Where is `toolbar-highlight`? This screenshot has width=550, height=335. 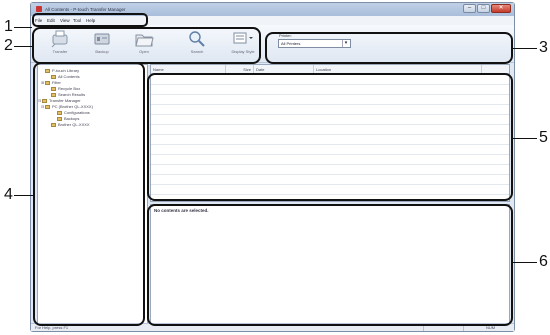 toolbar-highlight is located at coordinates (146, 45).